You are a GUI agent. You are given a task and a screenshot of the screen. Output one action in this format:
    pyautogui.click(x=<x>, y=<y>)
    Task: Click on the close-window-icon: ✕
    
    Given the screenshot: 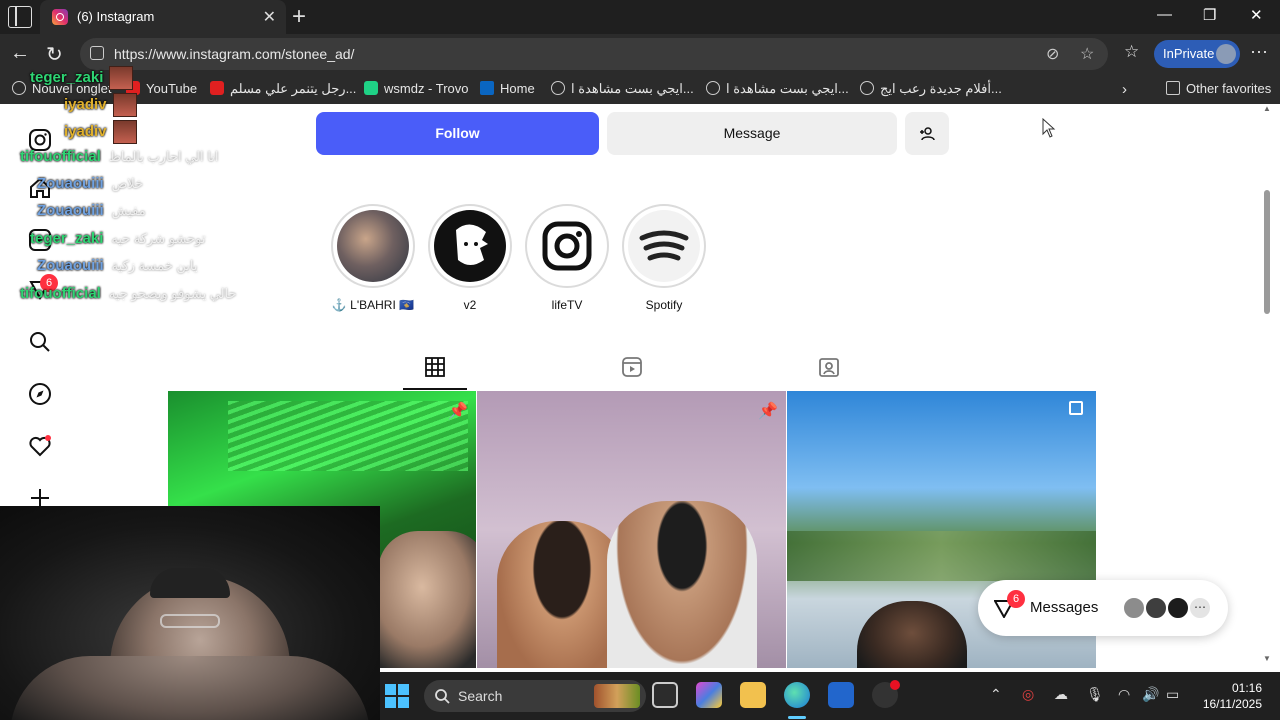 What is the action you would take?
    pyautogui.click(x=1256, y=15)
    